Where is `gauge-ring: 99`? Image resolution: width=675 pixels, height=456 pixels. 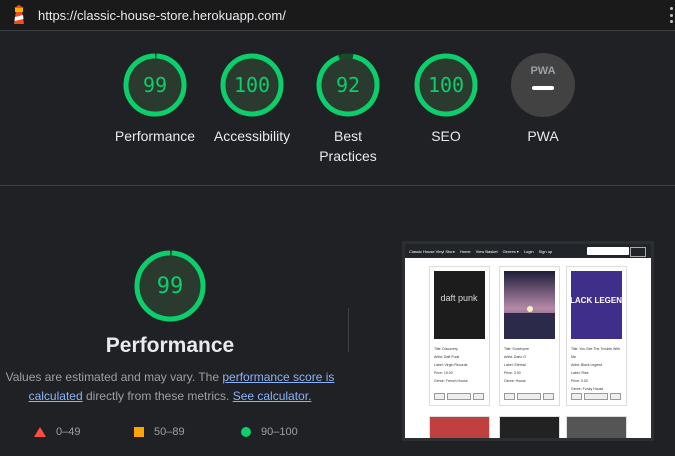
gauge-ring: 99 is located at coordinates (155, 85).